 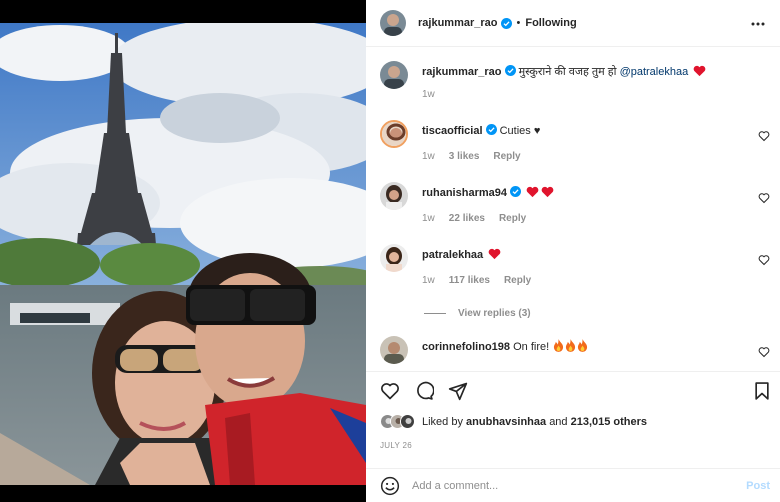 I want to click on post-comment-button: Post, so click(x=758, y=486).